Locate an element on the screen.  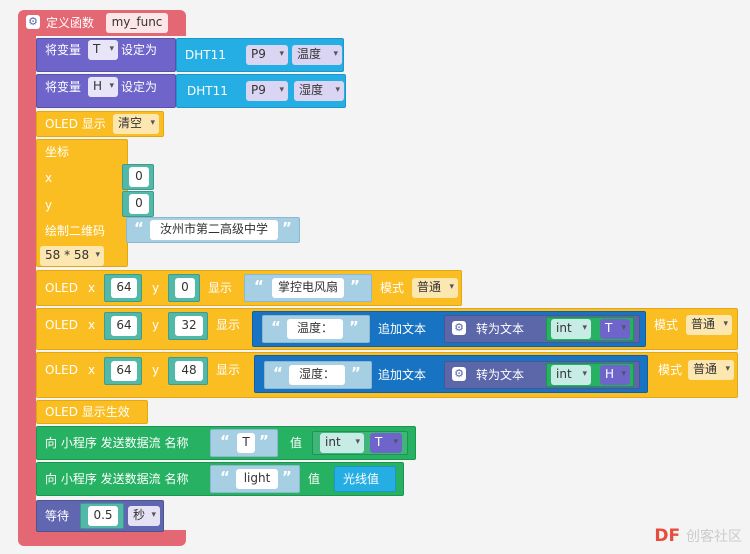
oled-show-label: OLED 显示生效 is located at coordinates (87, 412).